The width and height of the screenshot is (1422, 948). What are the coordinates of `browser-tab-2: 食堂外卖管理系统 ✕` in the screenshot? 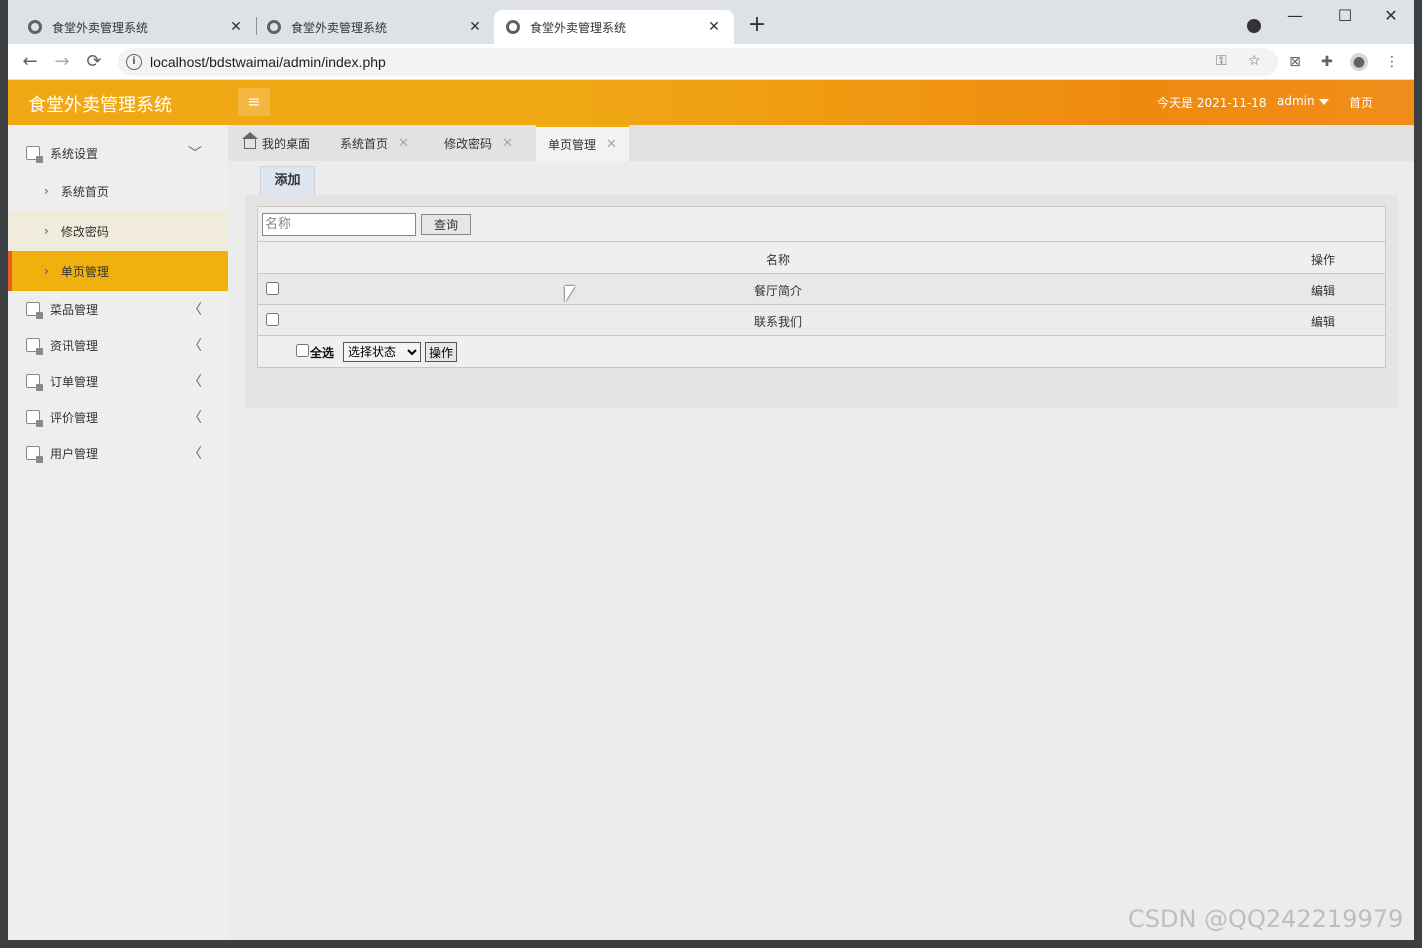 It's located at (375, 27).